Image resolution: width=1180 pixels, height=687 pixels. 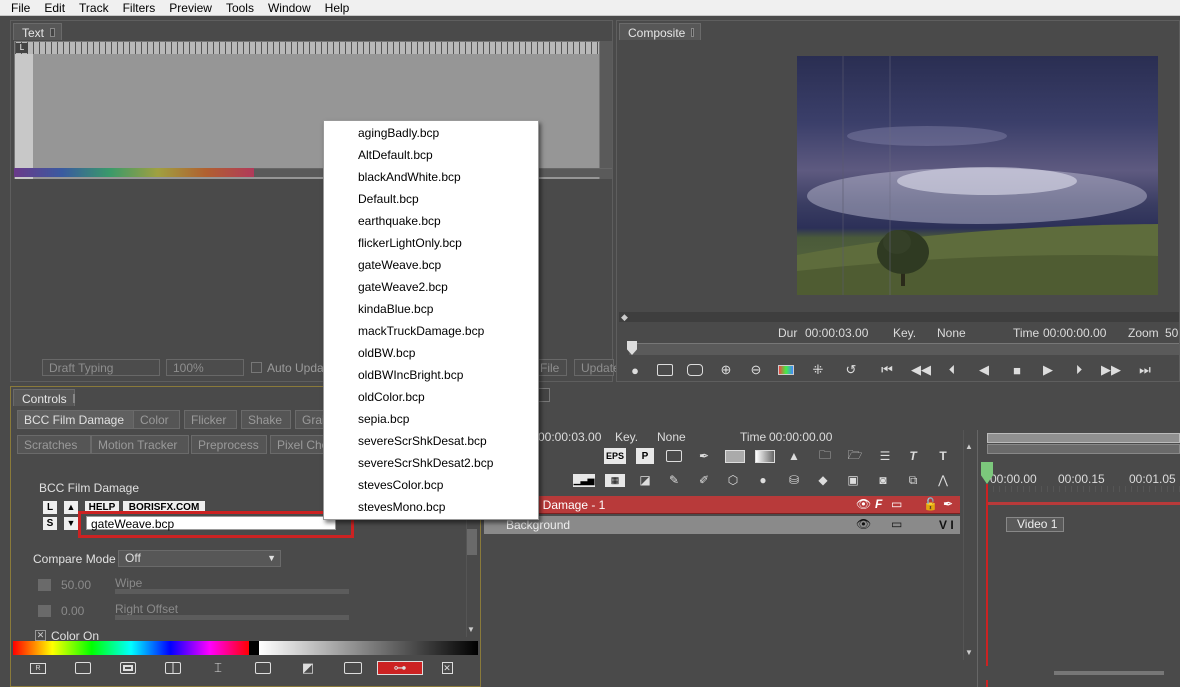 I want to click on preset-item: sepia.bcp, so click(x=431, y=419).